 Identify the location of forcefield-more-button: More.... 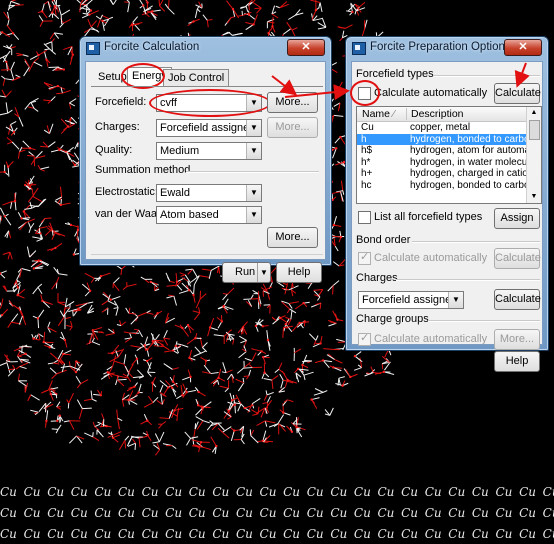
(292, 102).